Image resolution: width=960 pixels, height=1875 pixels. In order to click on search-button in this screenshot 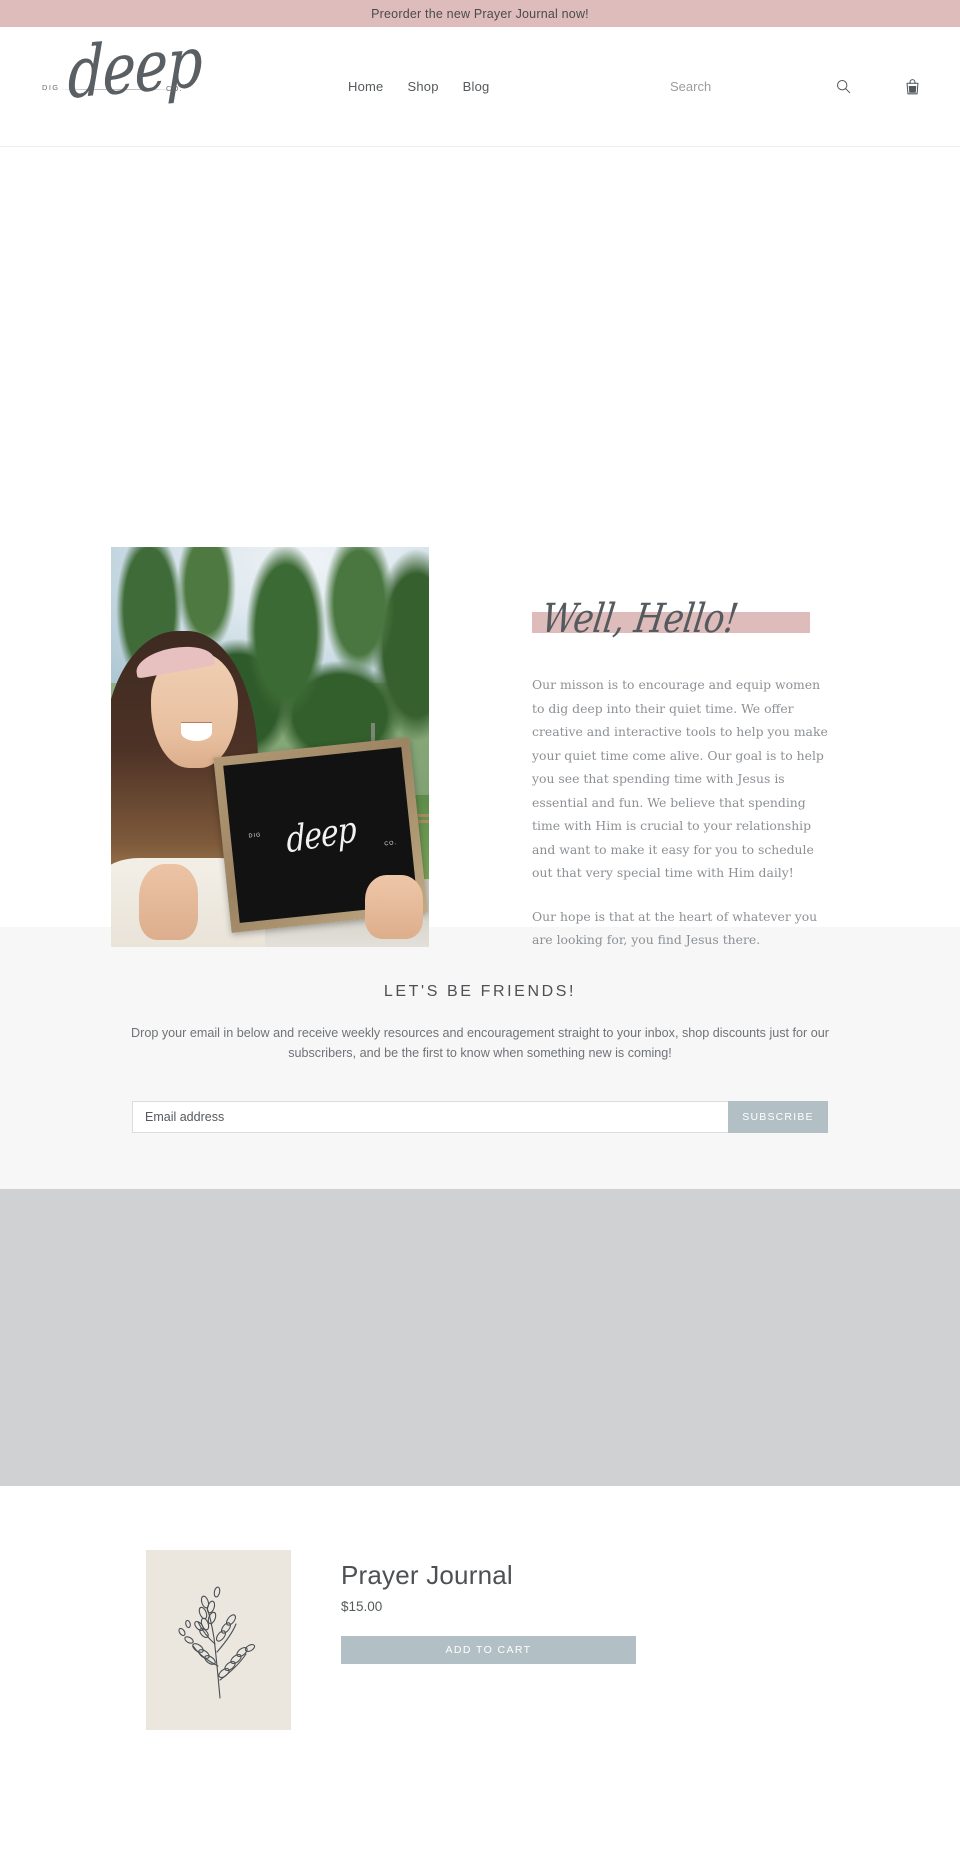, I will do `click(843, 86)`.